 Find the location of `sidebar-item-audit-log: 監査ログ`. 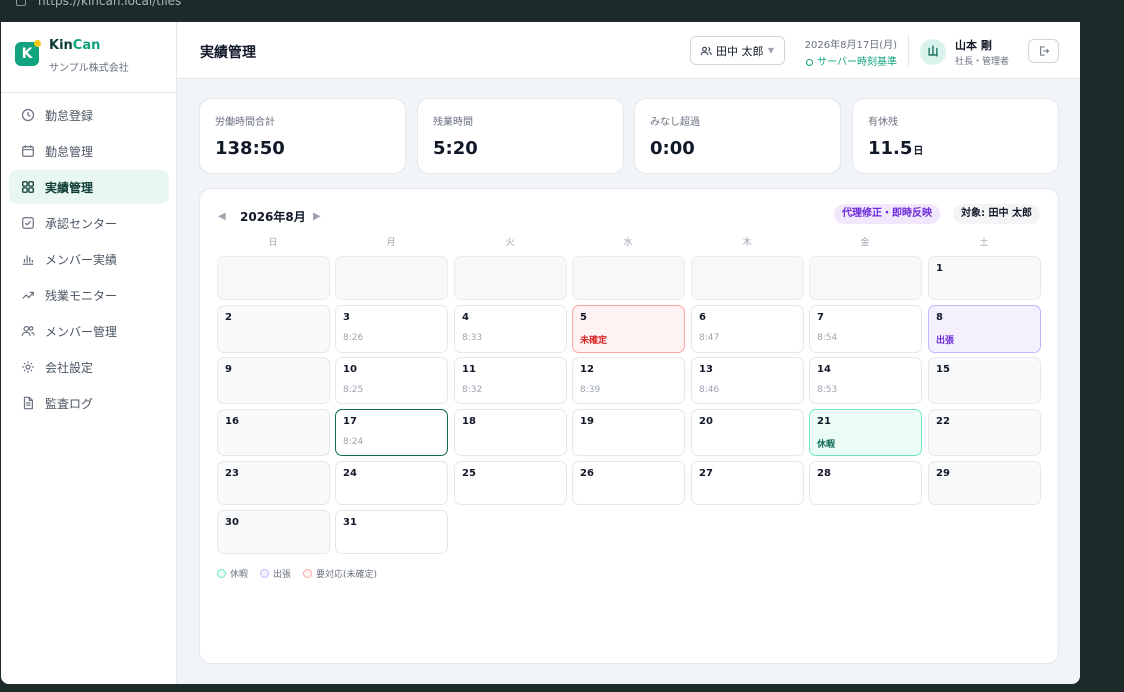

sidebar-item-audit-log: 監査ログ is located at coordinates (89, 403).